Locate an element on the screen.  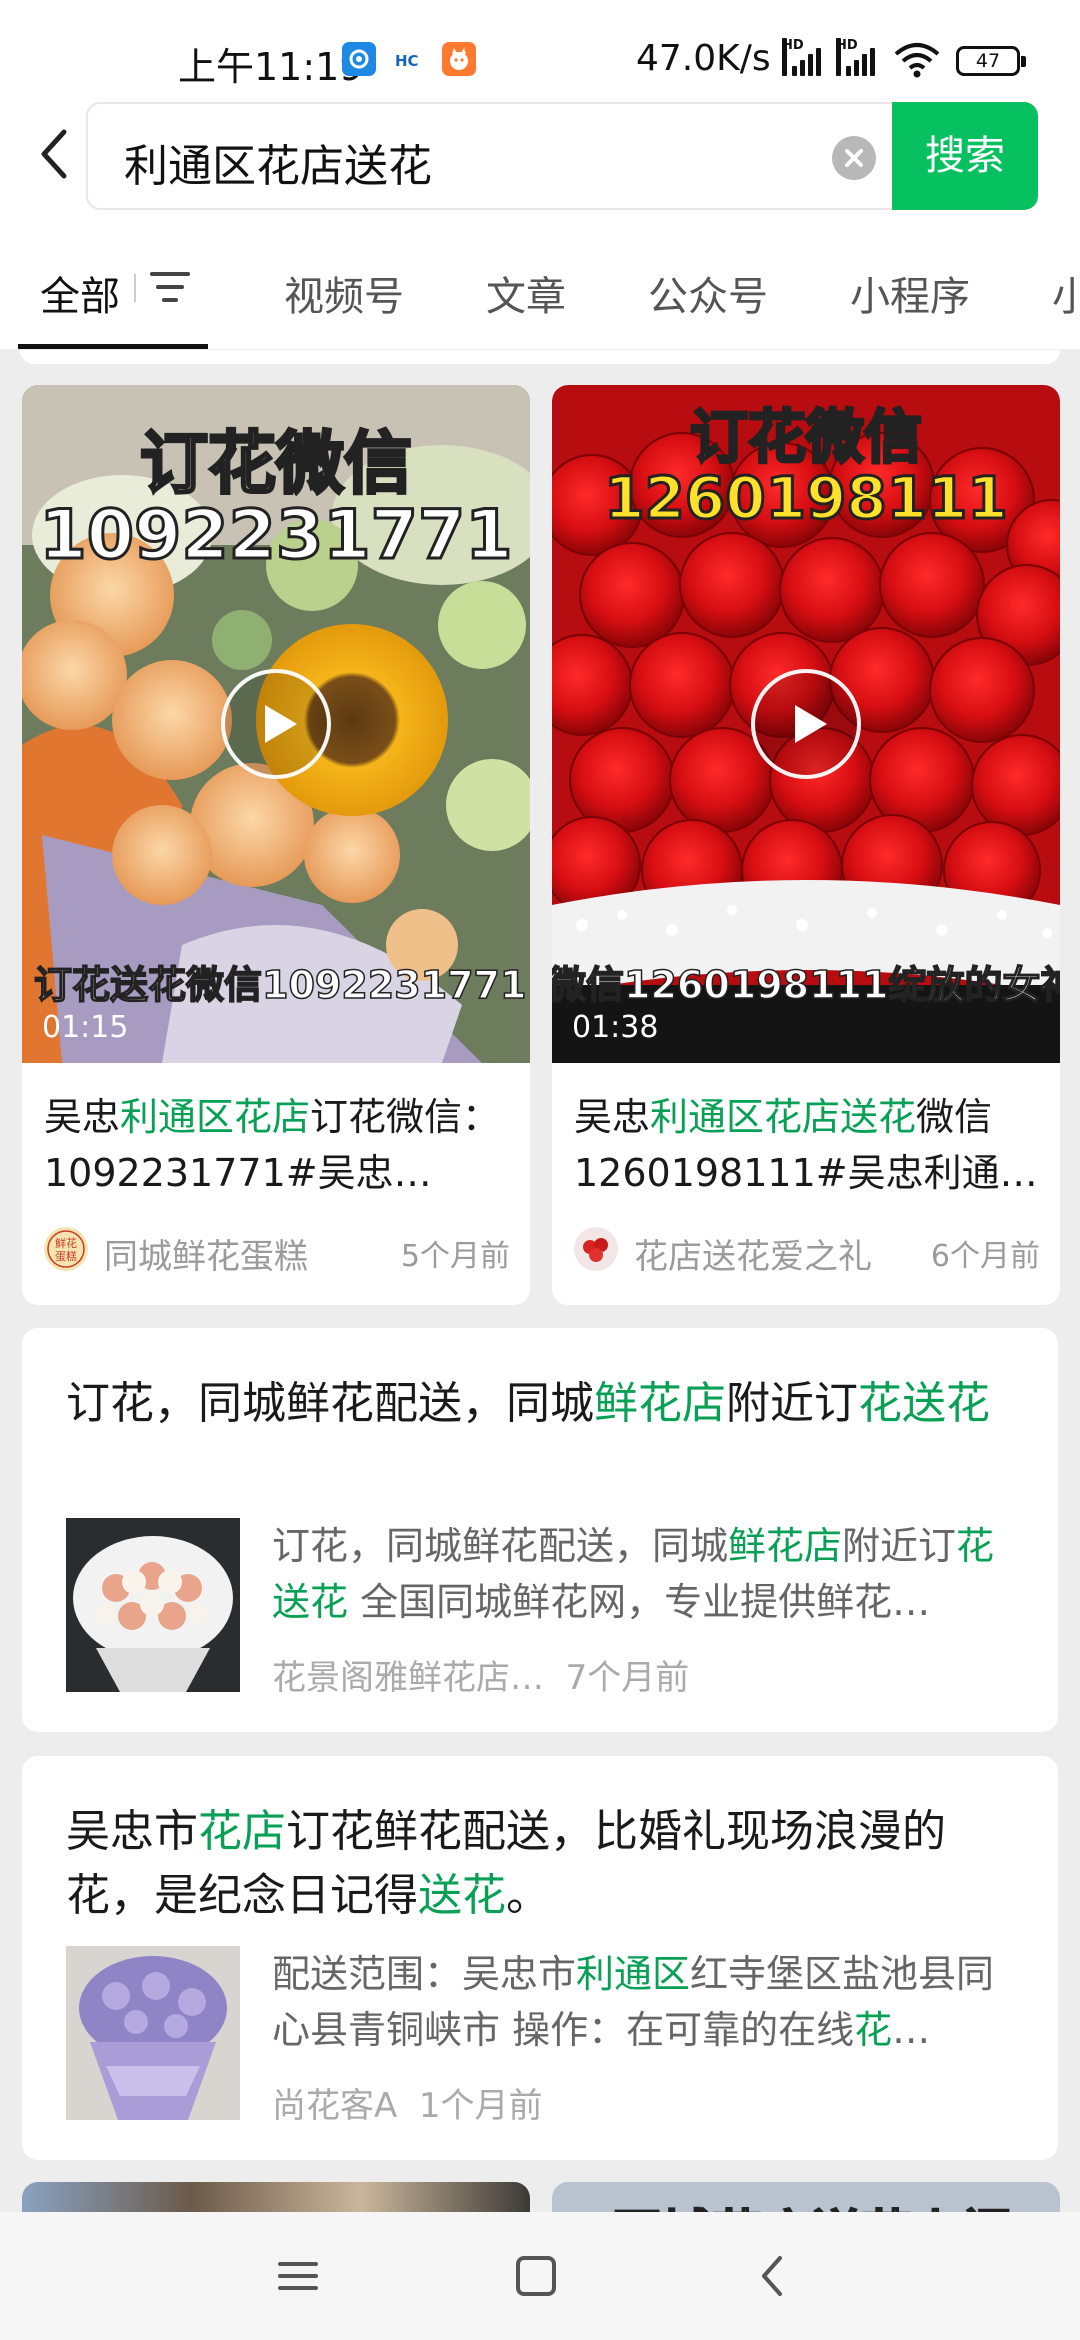
tab-bar: 全部 视频号 文章 公众号 小程序 小 is located at coordinates (540, 285).